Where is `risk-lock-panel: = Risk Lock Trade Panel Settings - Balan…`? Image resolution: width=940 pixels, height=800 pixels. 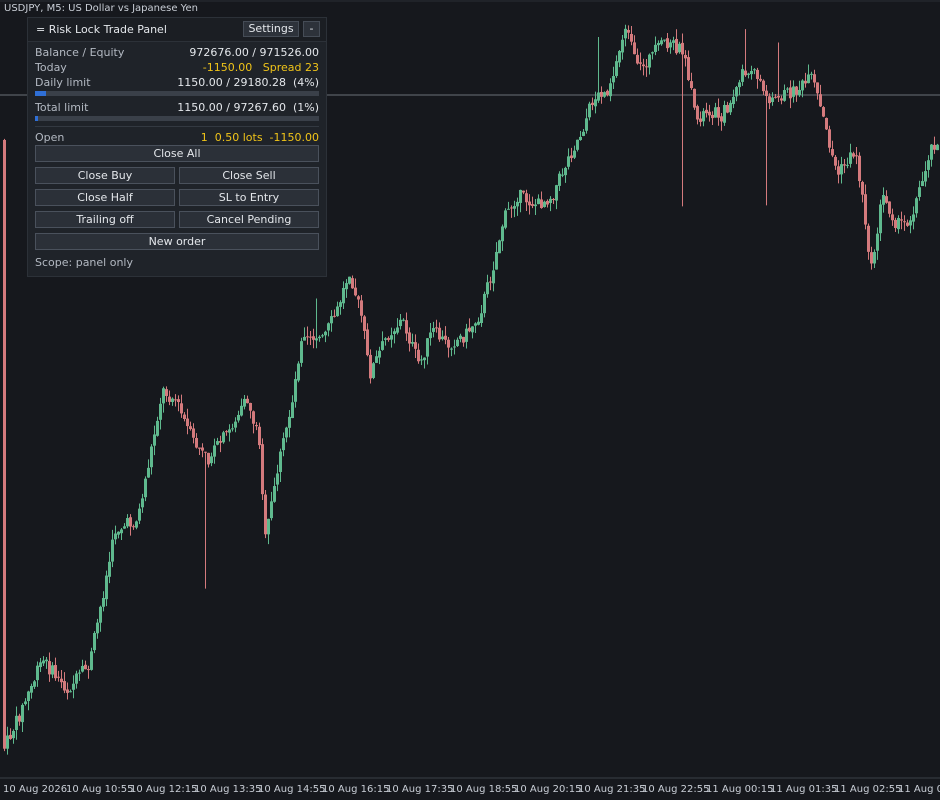 risk-lock-panel: = Risk Lock Trade Panel Settings - Balan… is located at coordinates (177, 147).